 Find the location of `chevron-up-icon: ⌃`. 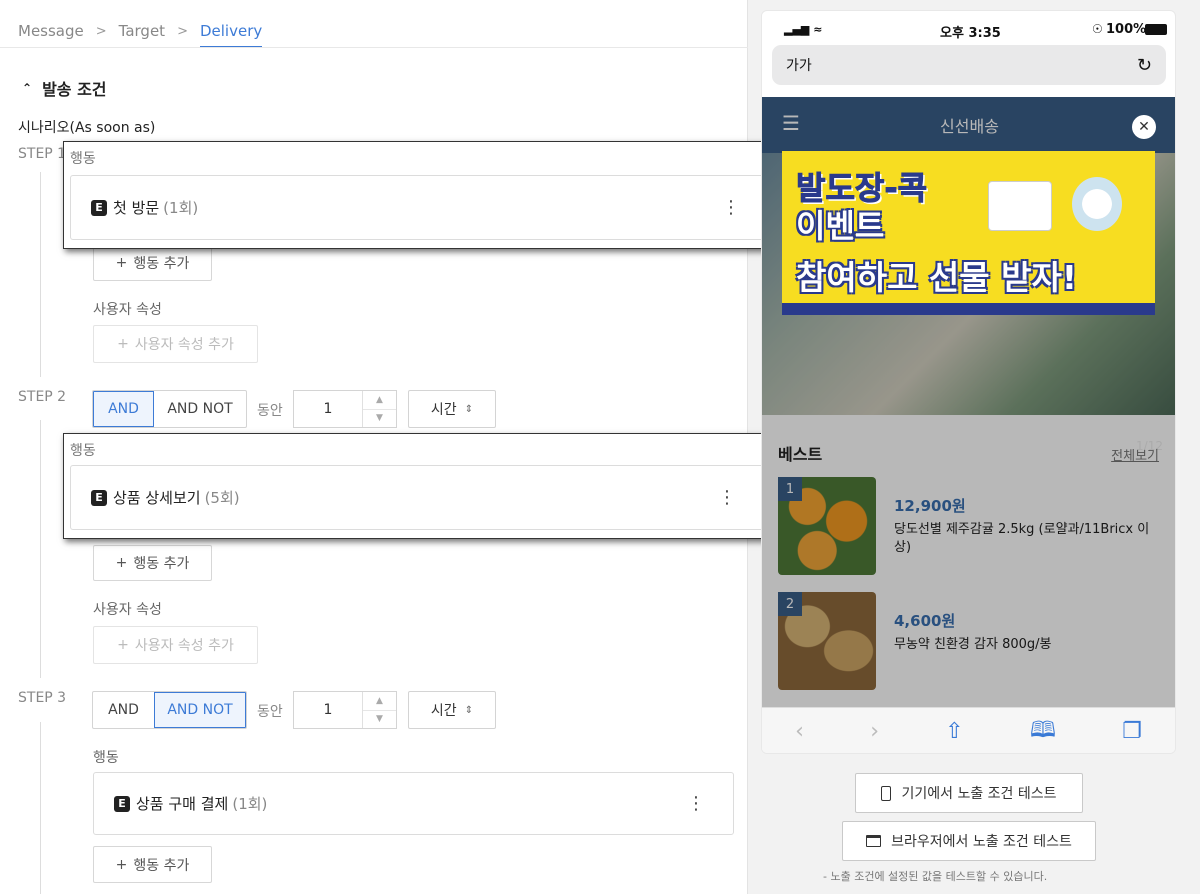

chevron-up-icon: ⌃ is located at coordinates (27, 88).